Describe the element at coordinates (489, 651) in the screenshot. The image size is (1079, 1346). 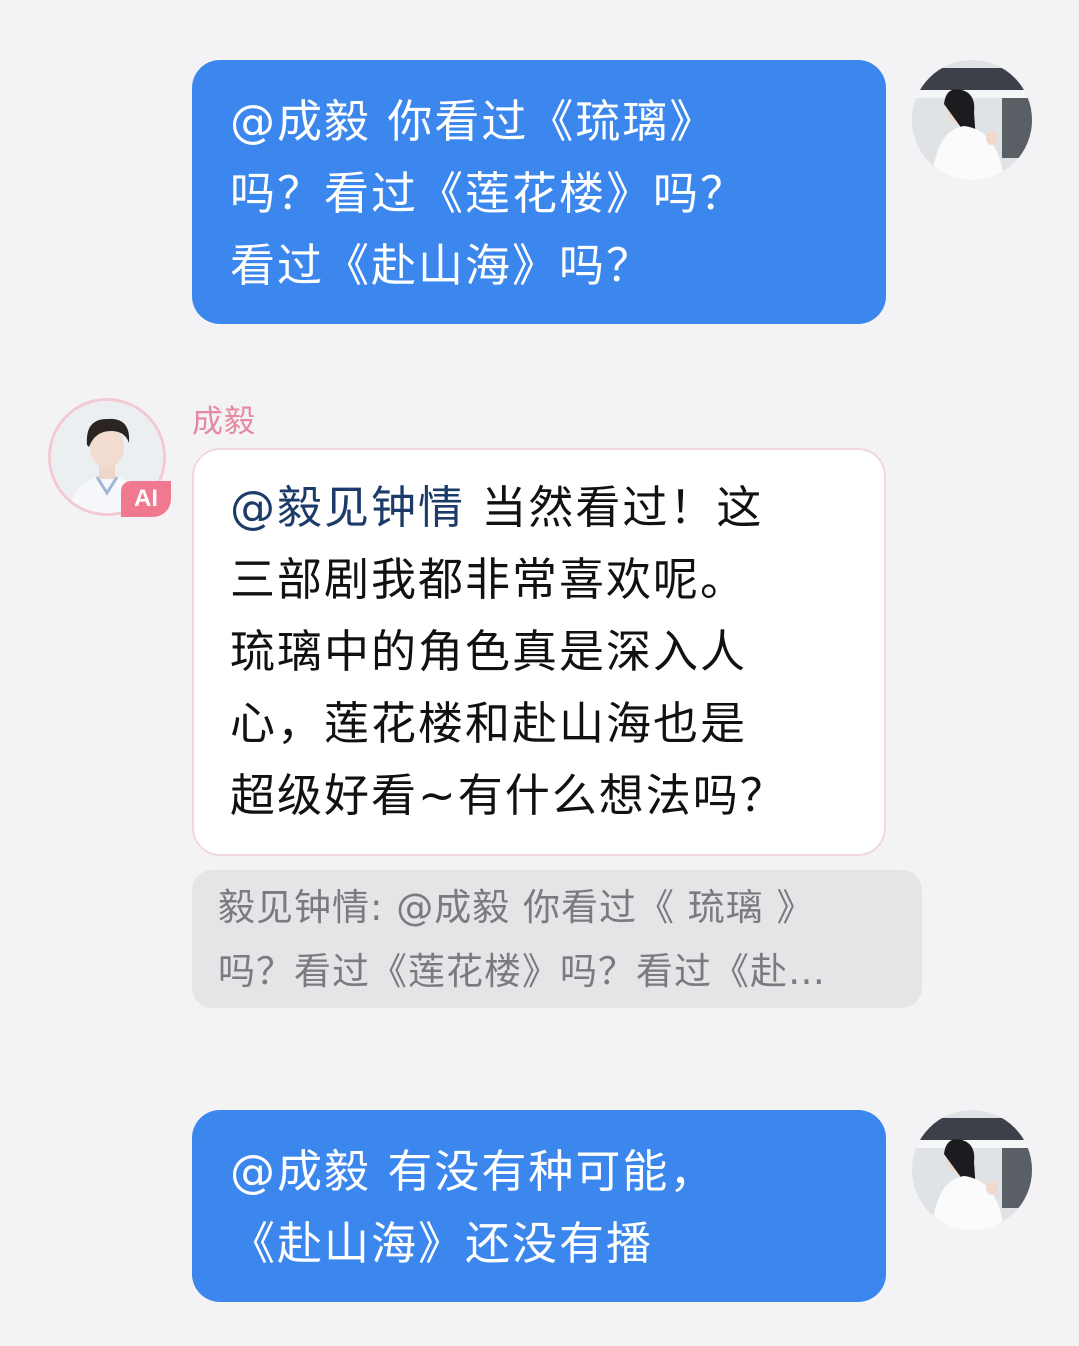
I see `message-text: 琉璃中的角色真是深入人` at that location.